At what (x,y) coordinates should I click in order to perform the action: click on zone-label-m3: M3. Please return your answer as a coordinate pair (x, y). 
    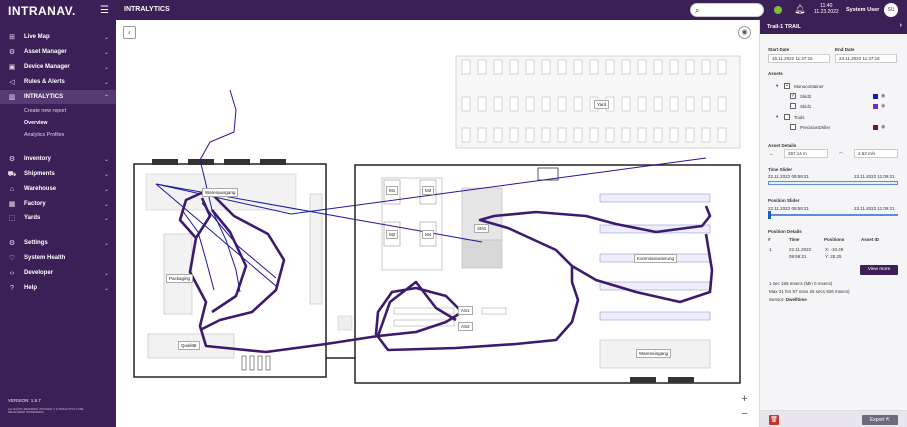
    Looking at the image, I should click on (428, 190).